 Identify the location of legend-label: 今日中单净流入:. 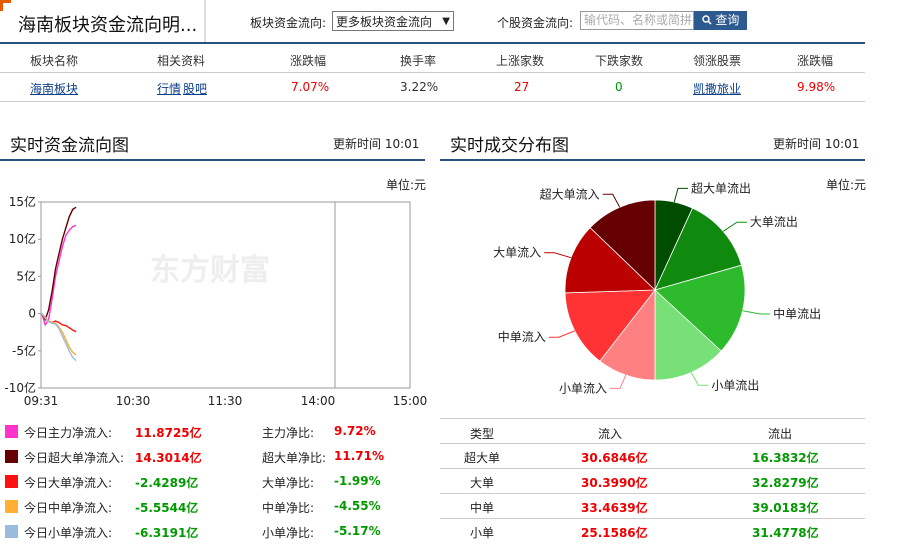
(68, 508).